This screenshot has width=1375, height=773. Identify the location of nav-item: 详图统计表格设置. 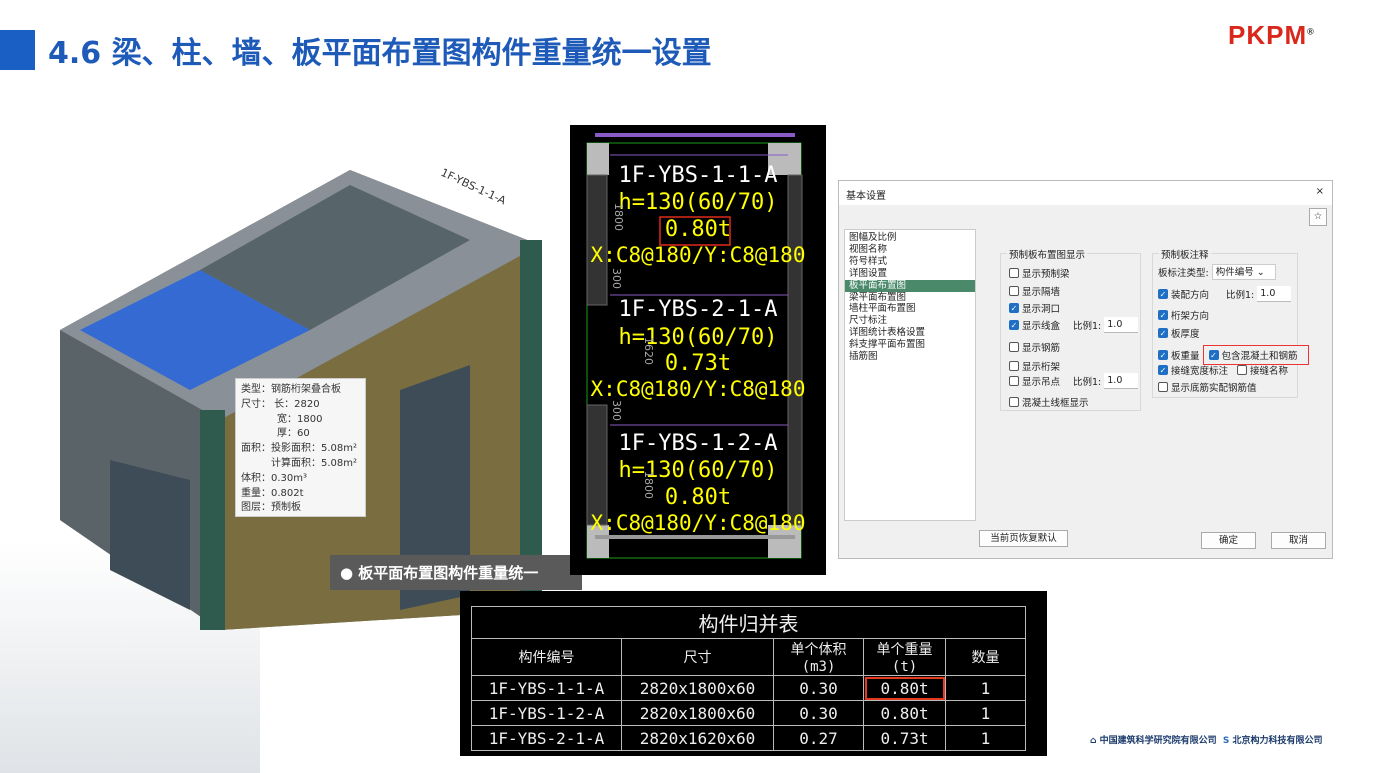
(910, 333).